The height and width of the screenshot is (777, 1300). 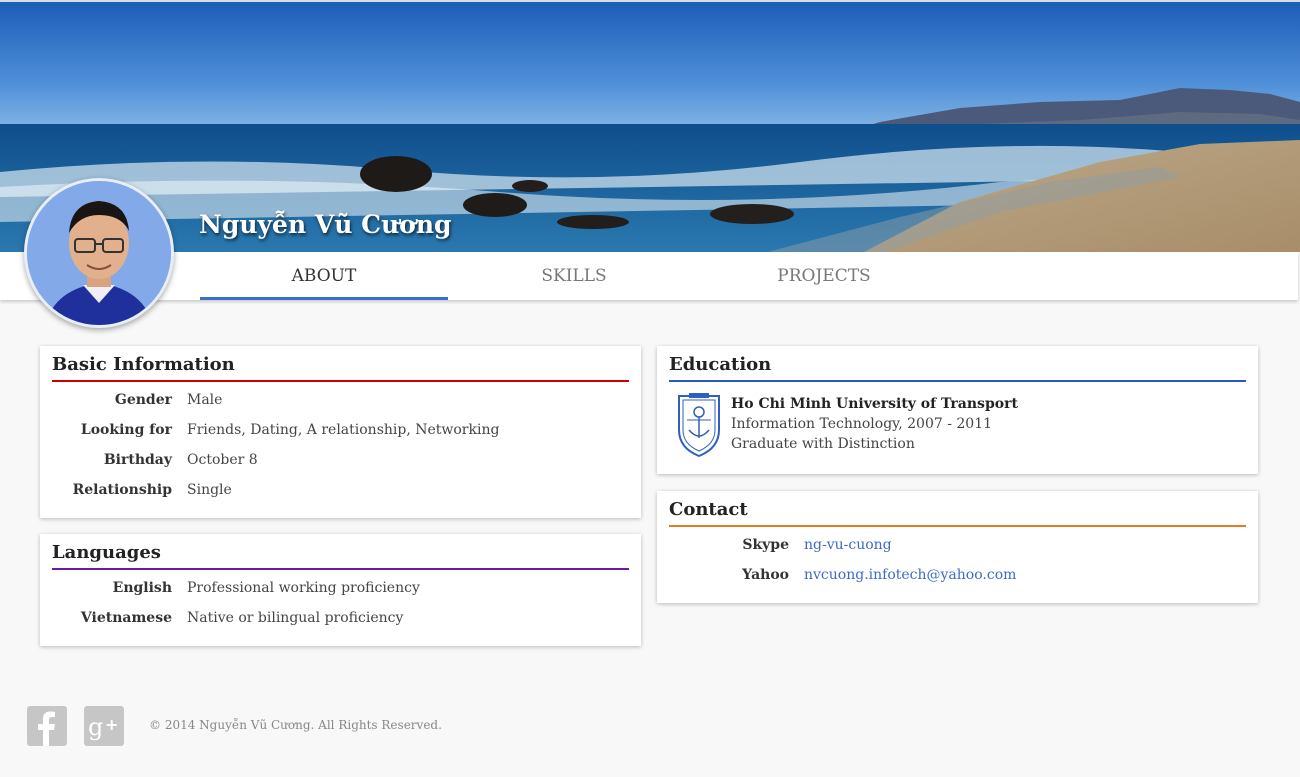 I want to click on graduation-note: Graduate with Distinction, so click(x=823, y=444).